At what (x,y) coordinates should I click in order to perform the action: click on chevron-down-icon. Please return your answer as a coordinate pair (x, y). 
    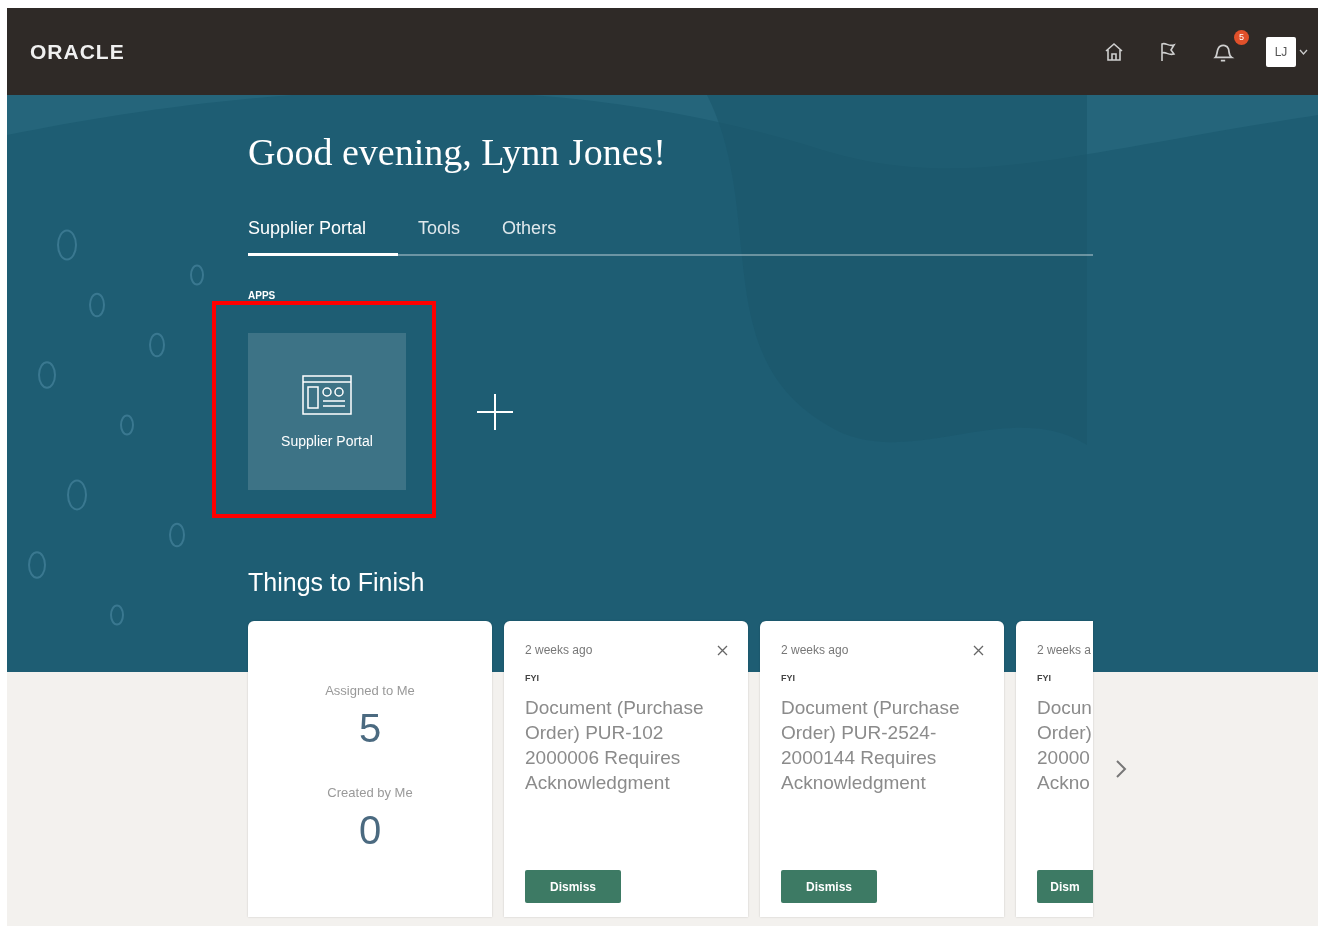
    Looking at the image, I should click on (1303, 51).